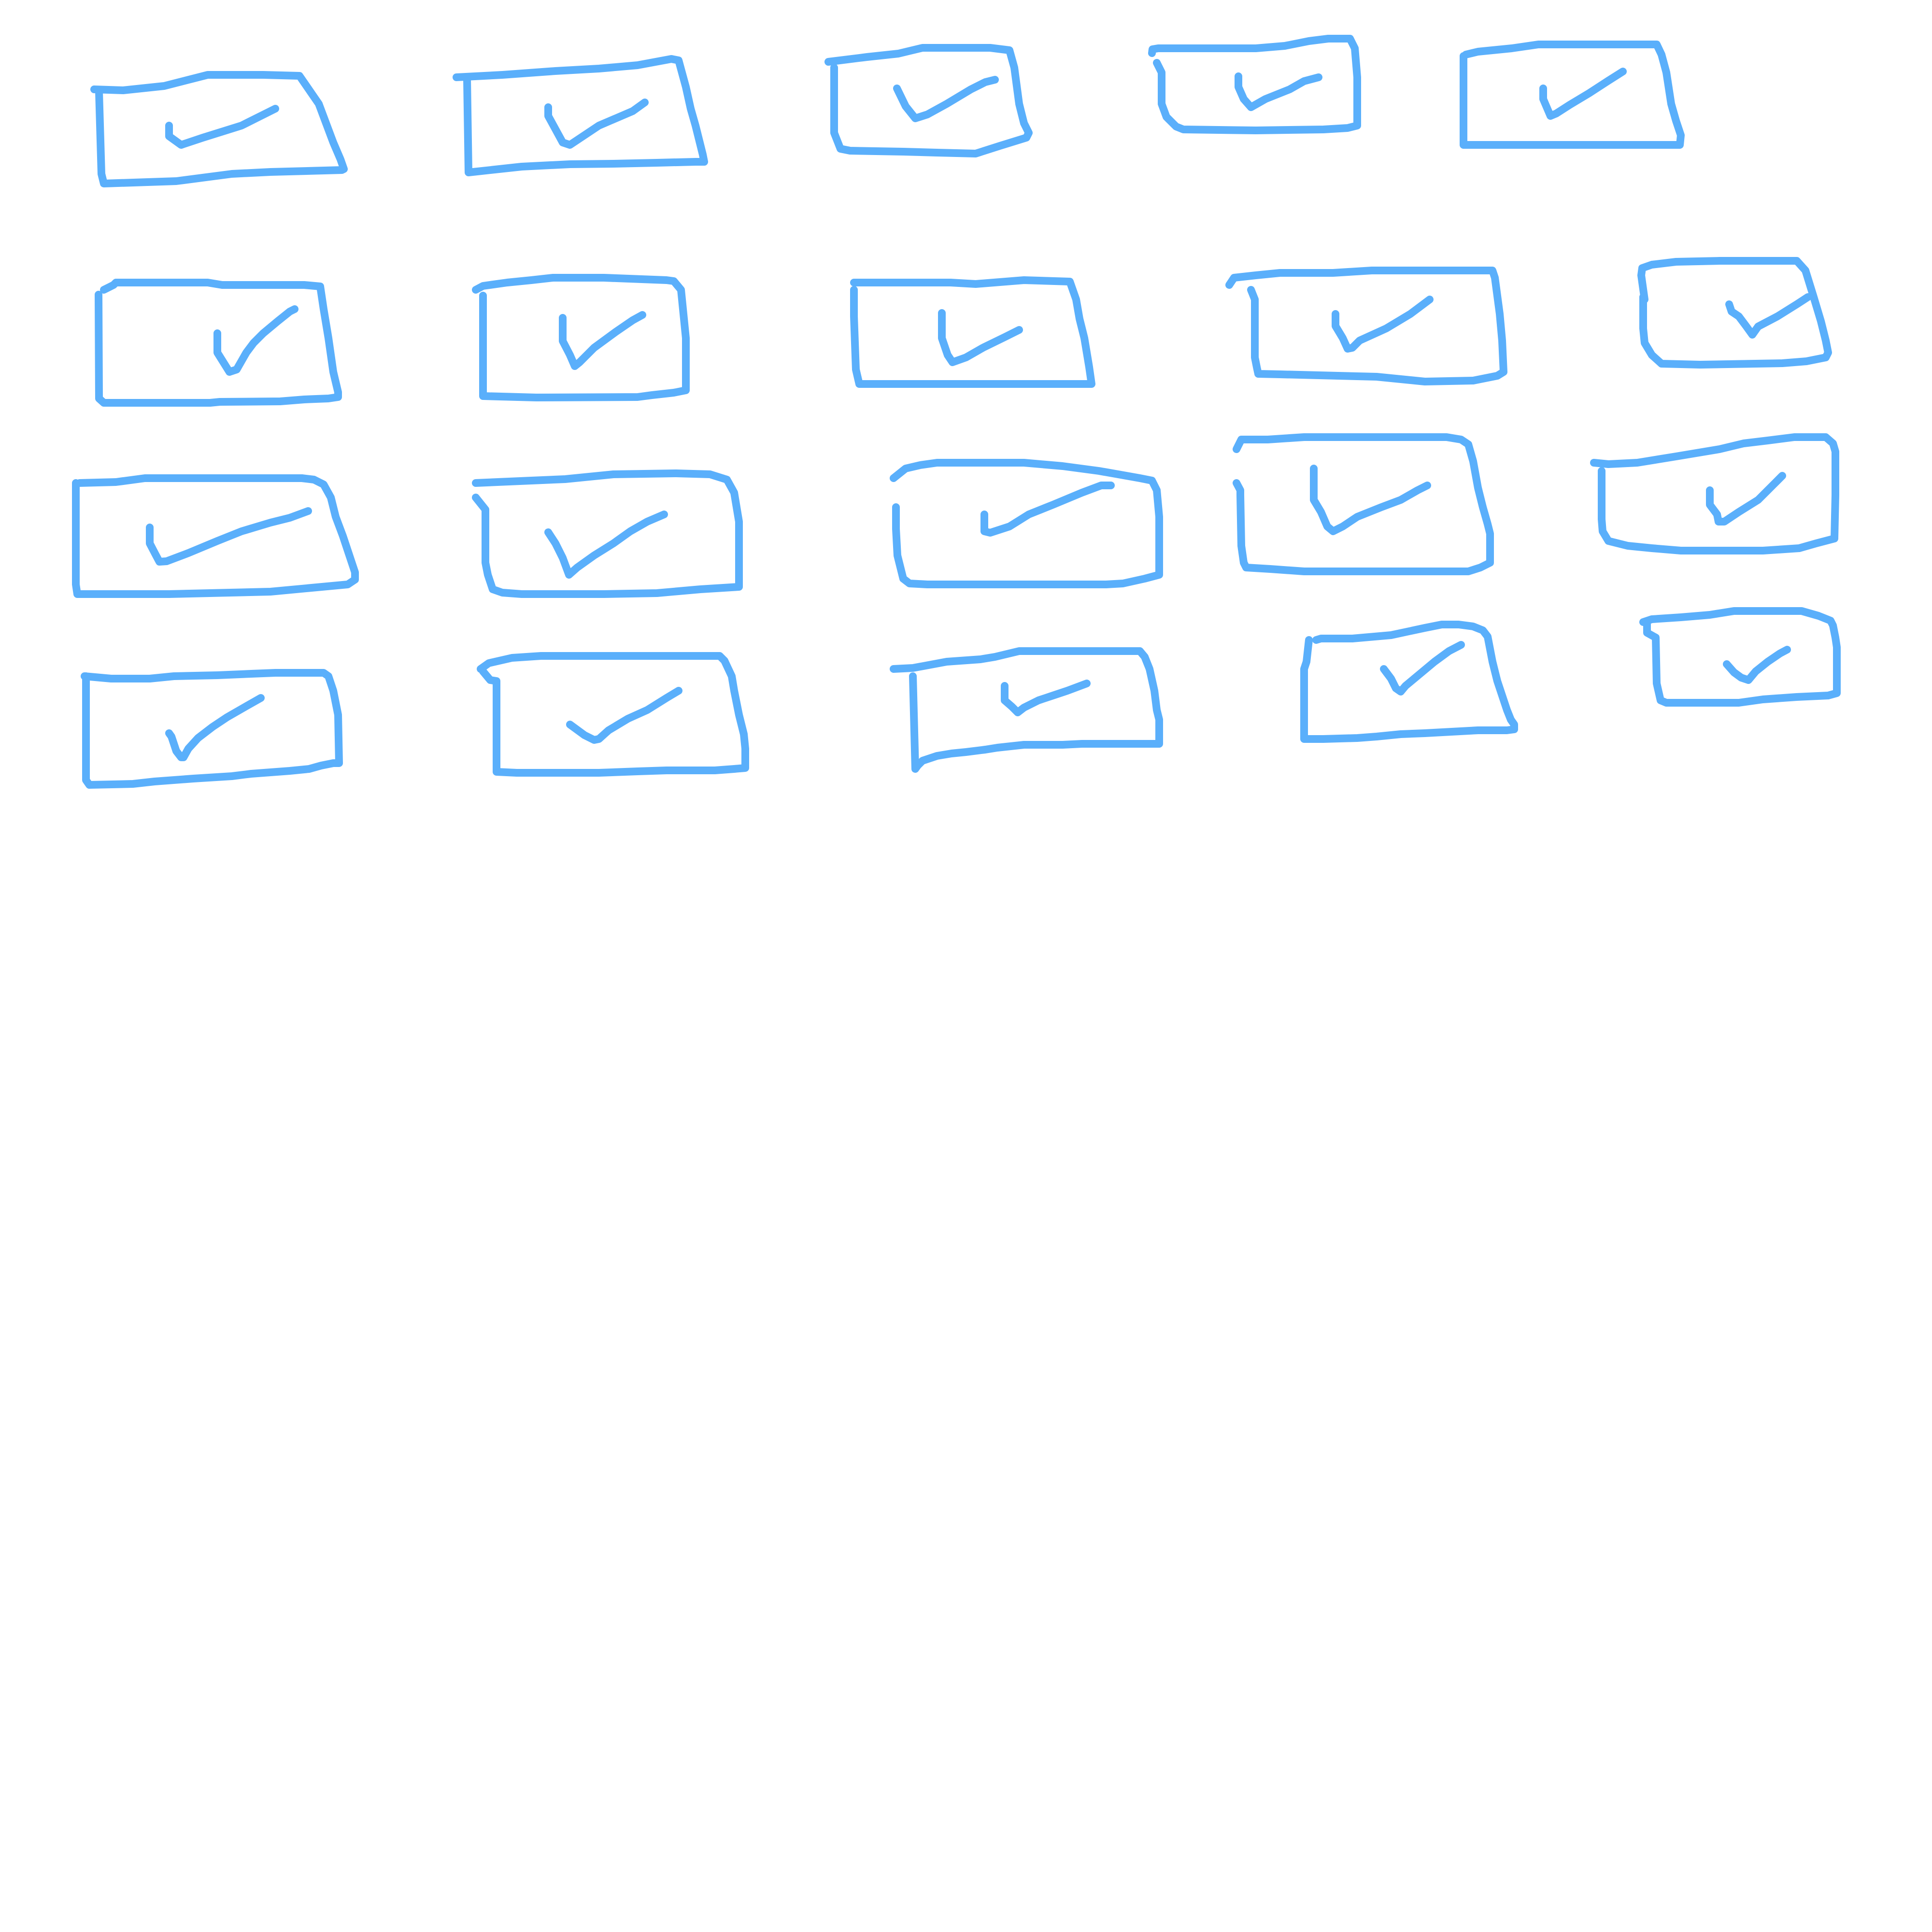 The width and height of the screenshot is (1932, 1932). I want to click on checkbox-sketch-r2-c5, so click(1734, 313).